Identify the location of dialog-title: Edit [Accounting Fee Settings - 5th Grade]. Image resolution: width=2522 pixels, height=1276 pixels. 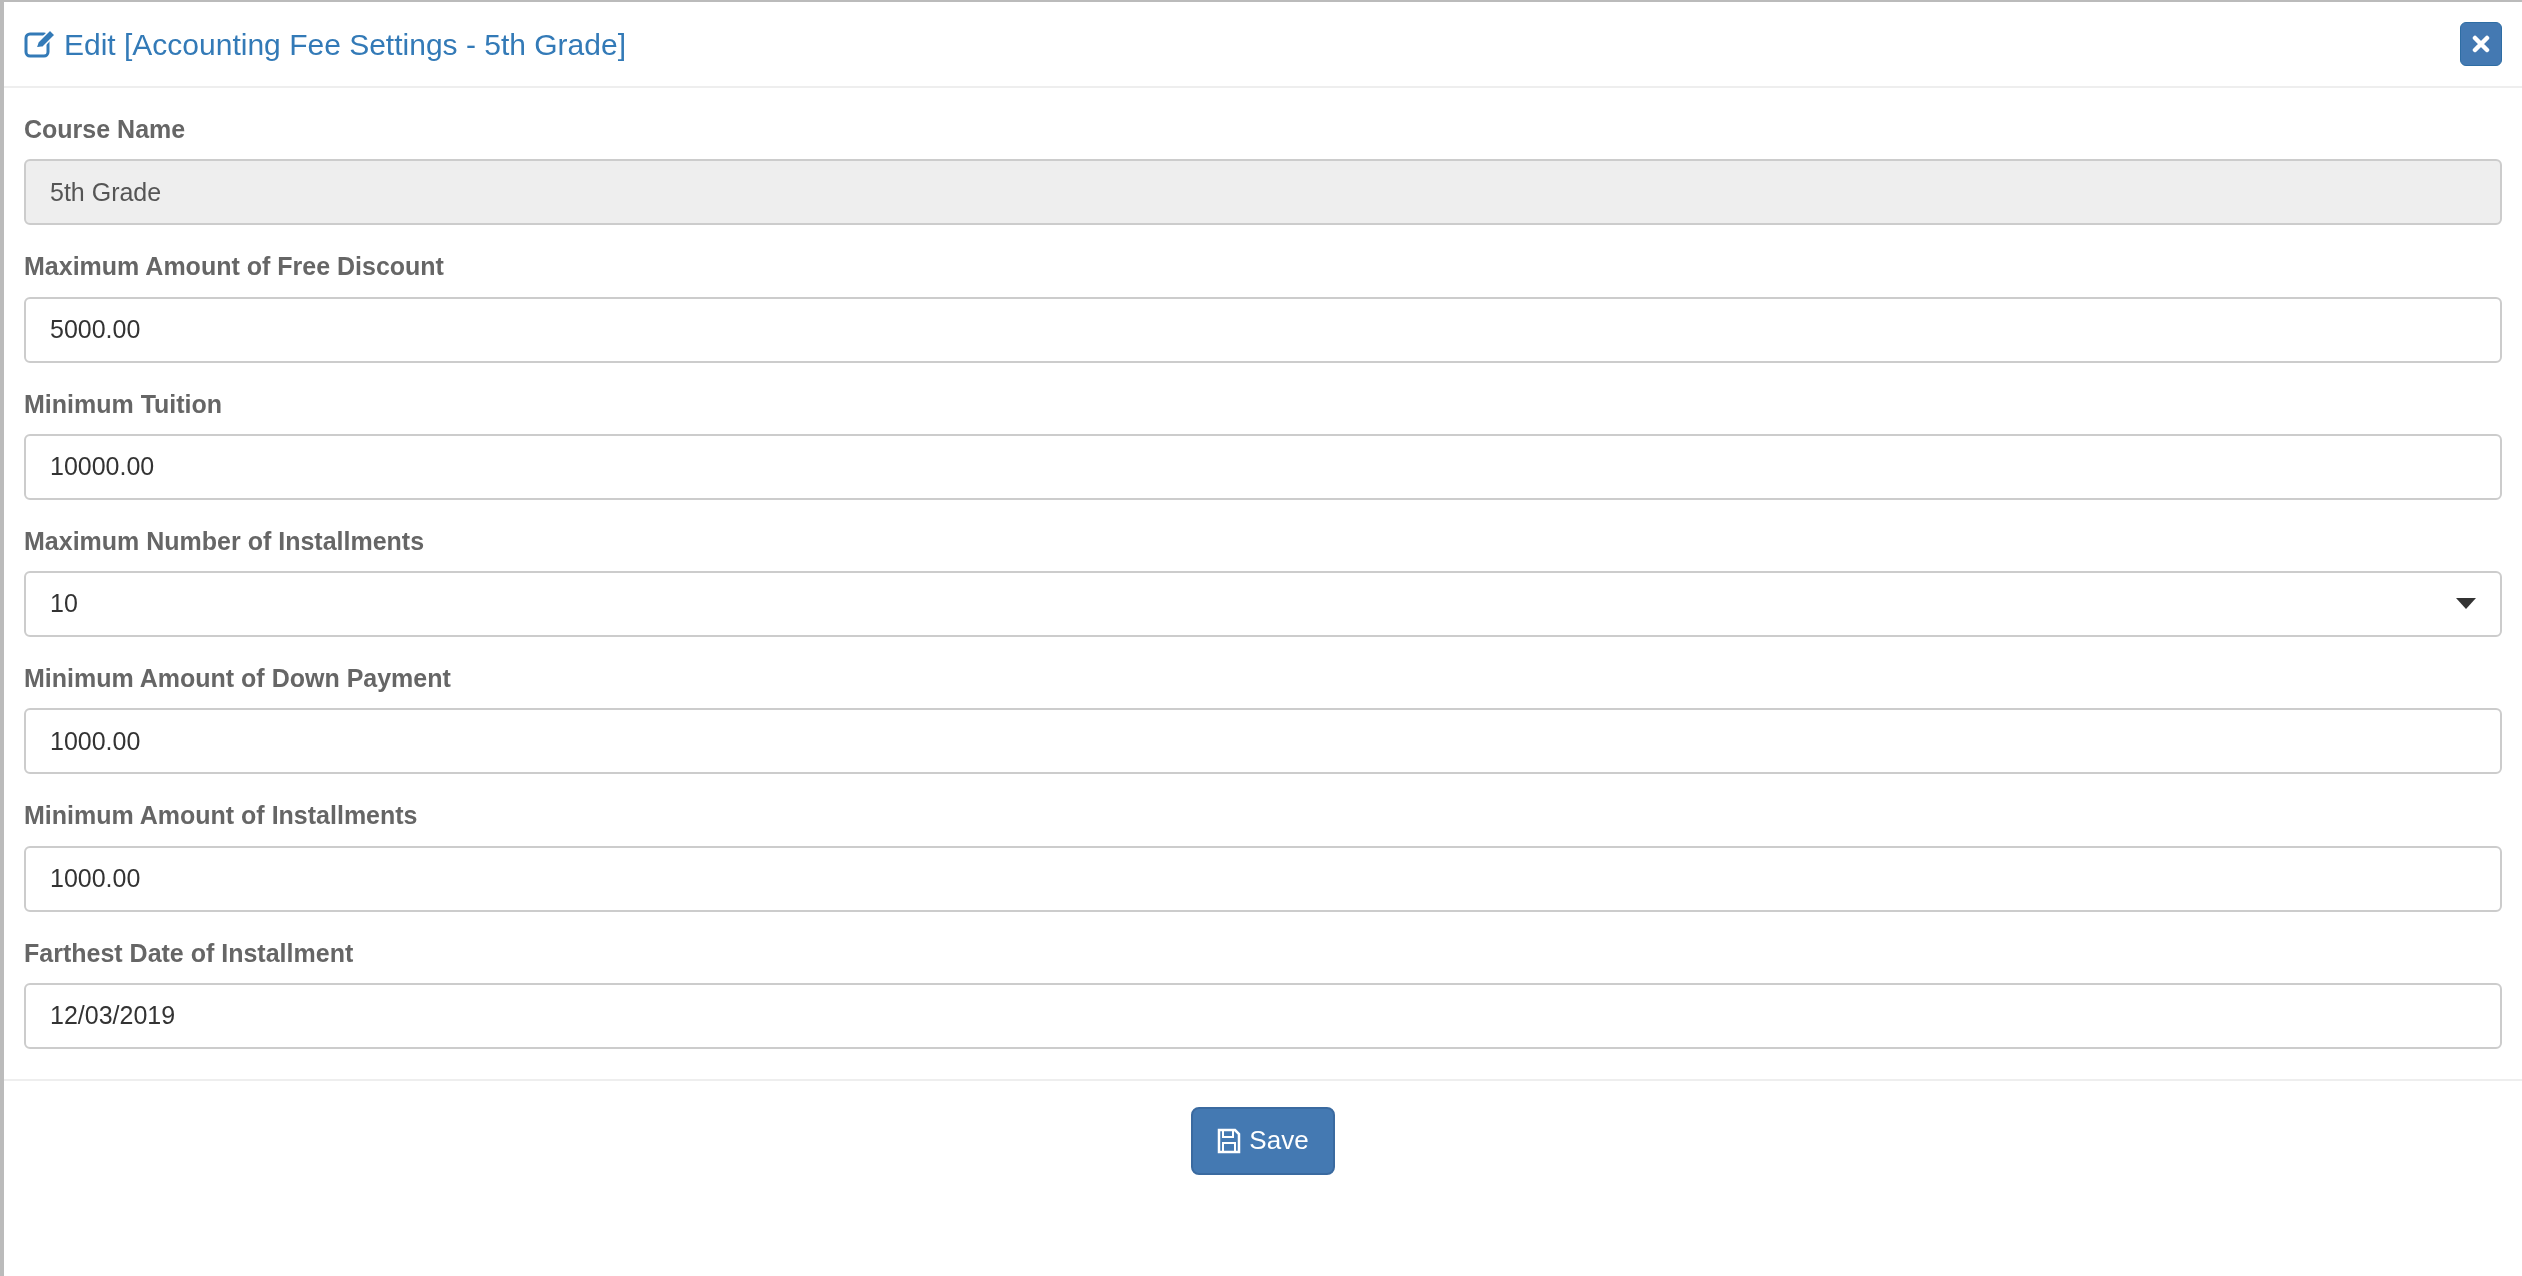
(345, 44).